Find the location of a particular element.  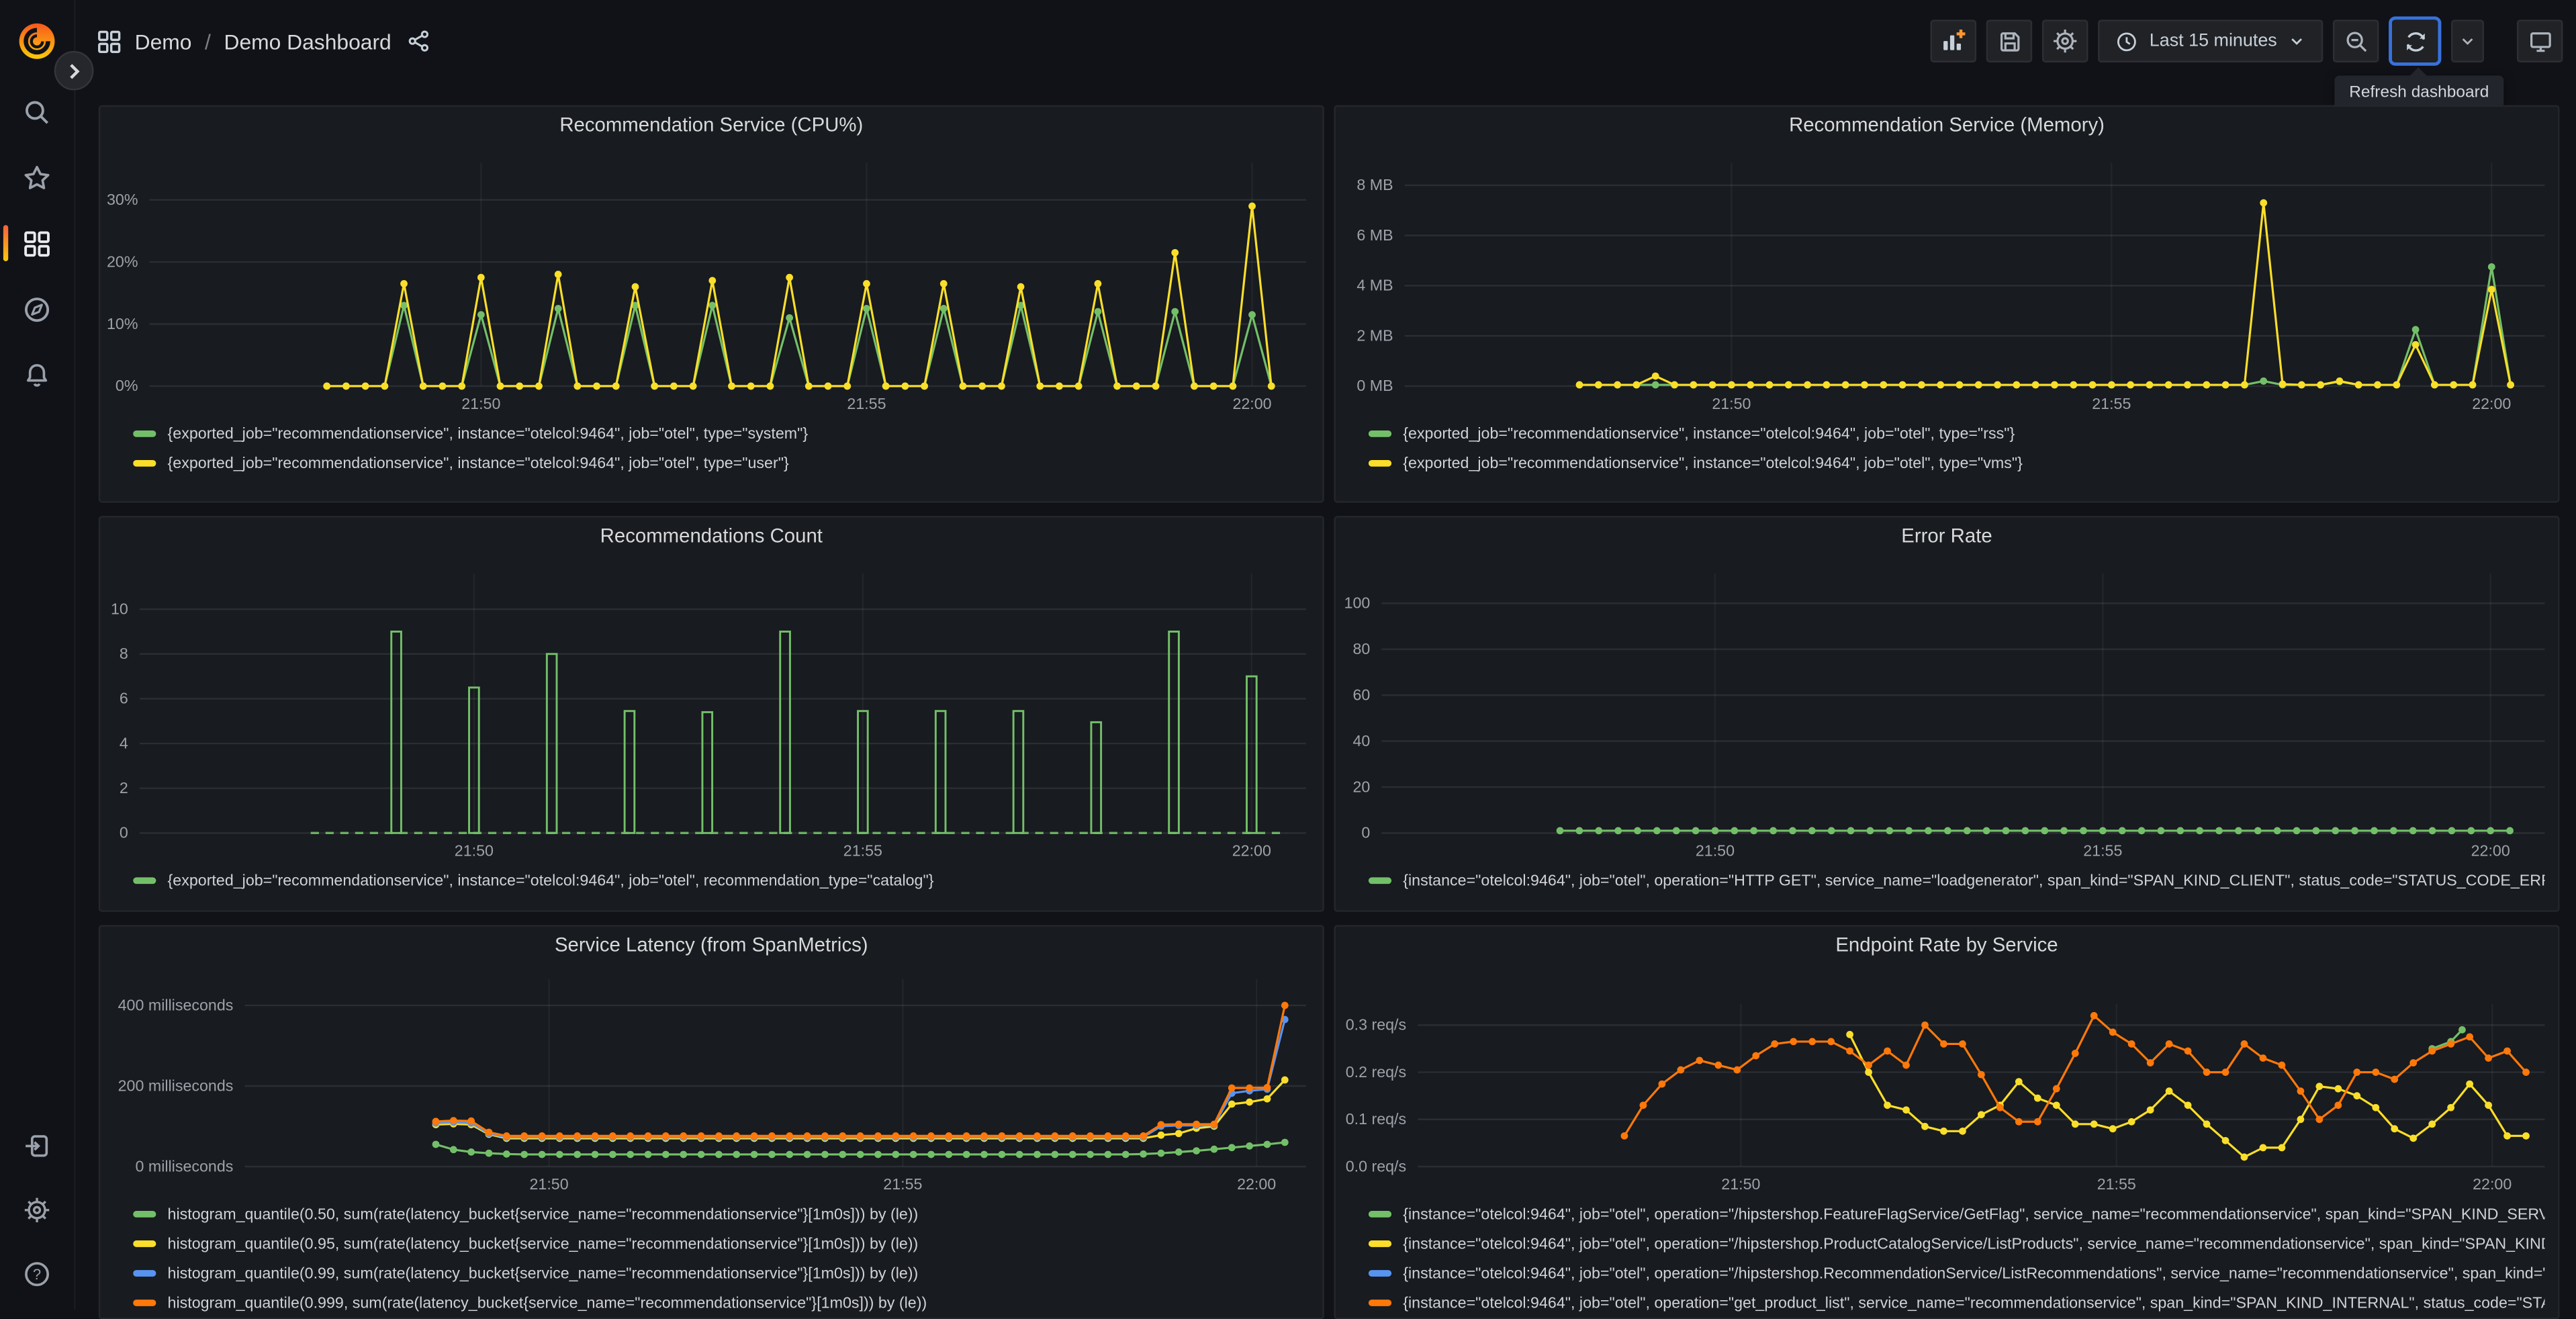

svg-text: 0 is located at coordinates (124, 833).